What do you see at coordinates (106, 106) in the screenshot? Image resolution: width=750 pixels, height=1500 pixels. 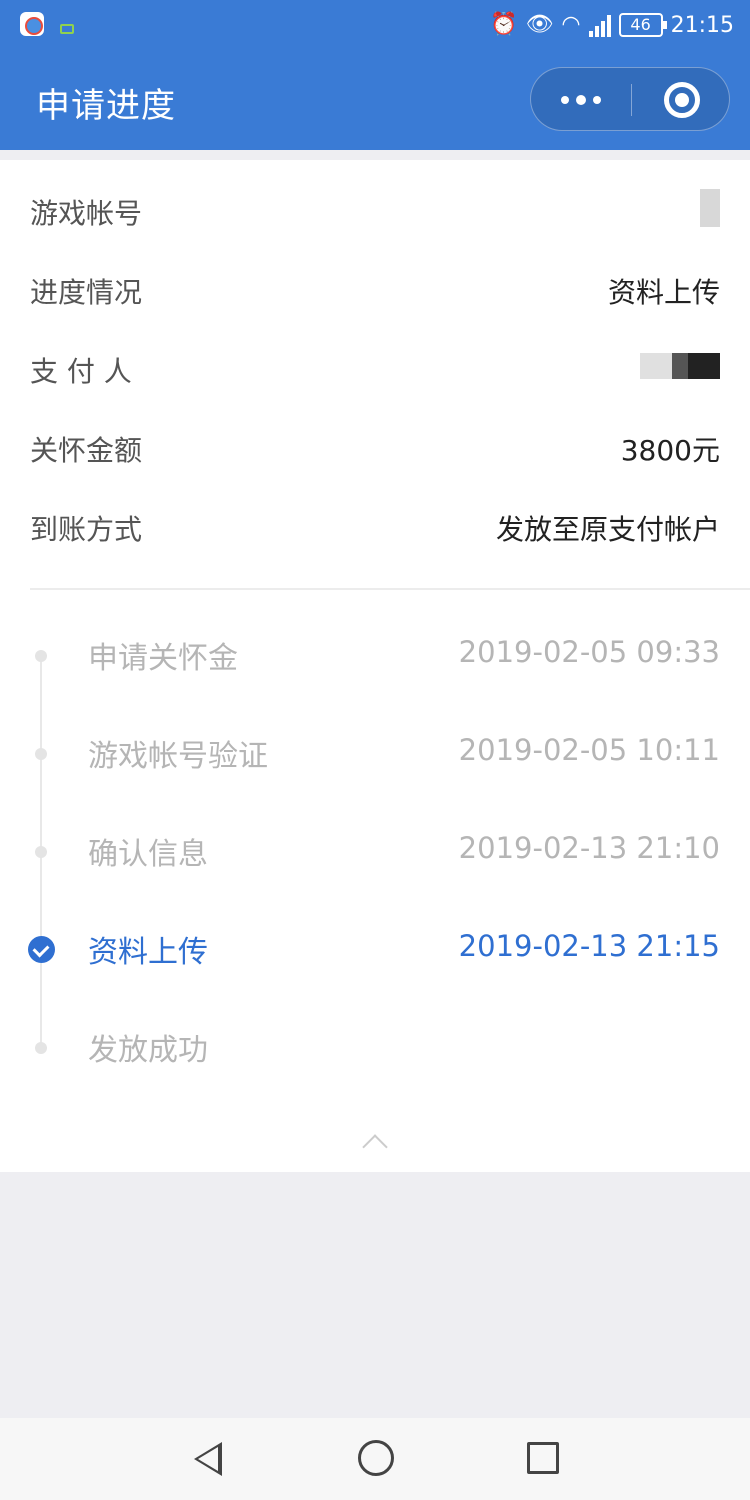 I see `page-title: 申请进度` at bounding box center [106, 106].